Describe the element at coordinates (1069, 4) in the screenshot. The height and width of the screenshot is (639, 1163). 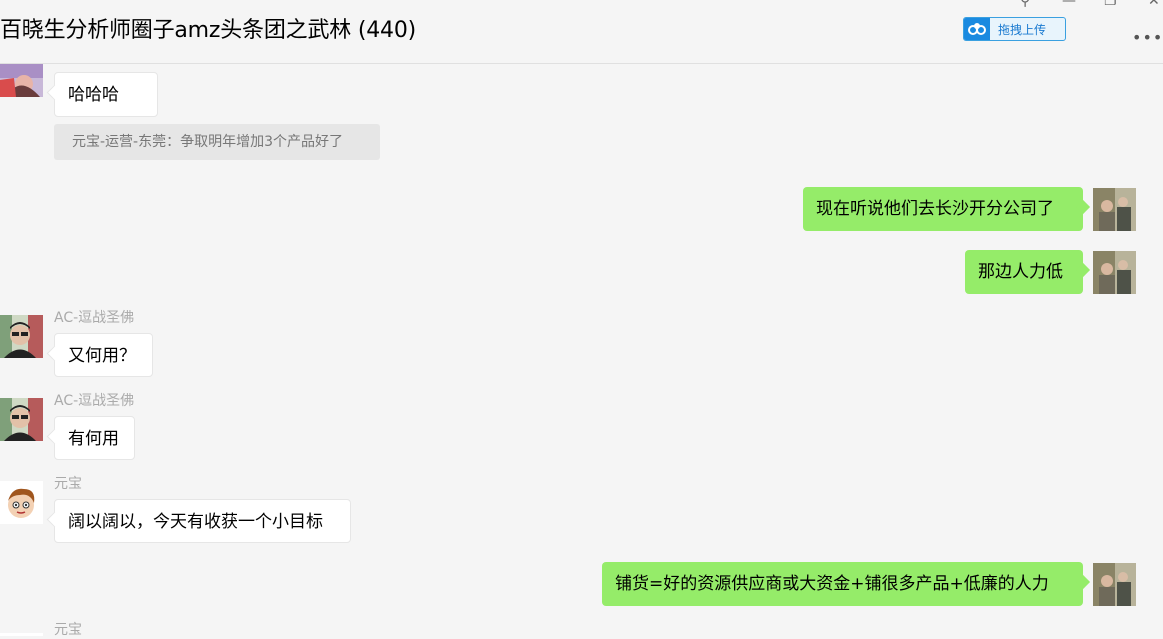
I see `minimize-icon: —` at that location.